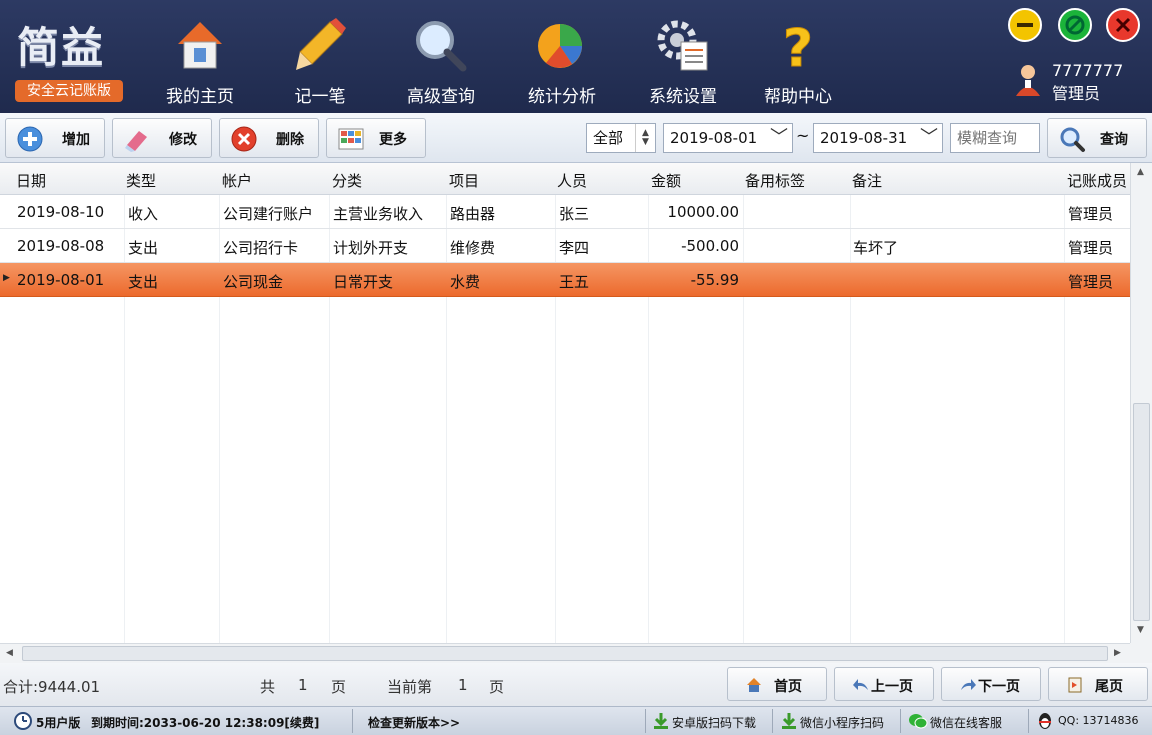 The height and width of the screenshot is (735, 1152). What do you see at coordinates (363, 282) in the screenshot?
I see `cell-category: 日常开支` at bounding box center [363, 282].